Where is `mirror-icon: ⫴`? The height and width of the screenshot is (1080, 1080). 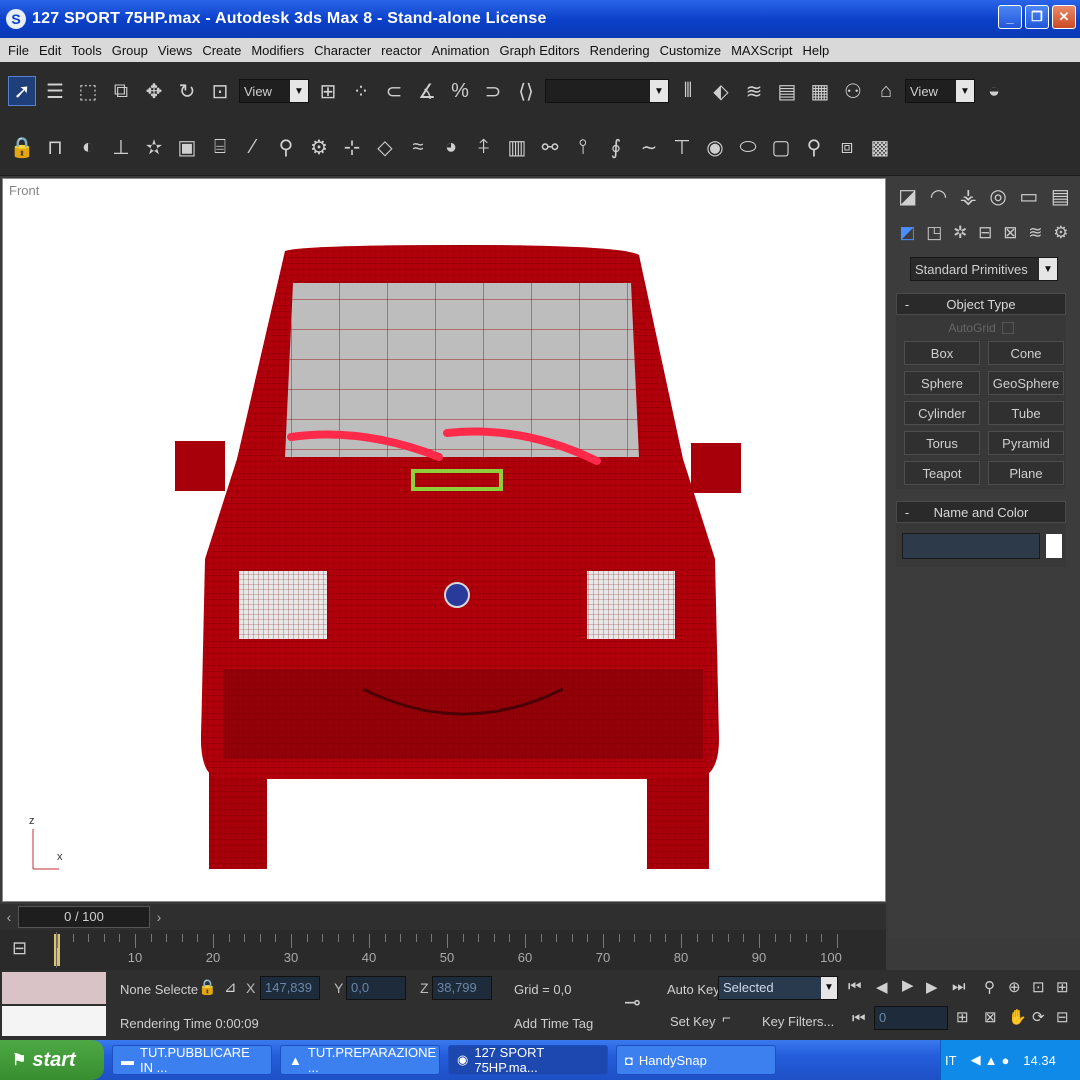
mirror-icon: ⫴ is located at coordinates (688, 91).